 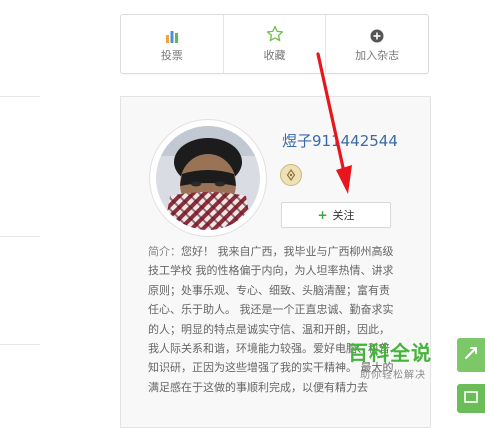 What do you see at coordinates (377, 34) in the screenshot?
I see `plus-circle-icon` at bounding box center [377, 34].